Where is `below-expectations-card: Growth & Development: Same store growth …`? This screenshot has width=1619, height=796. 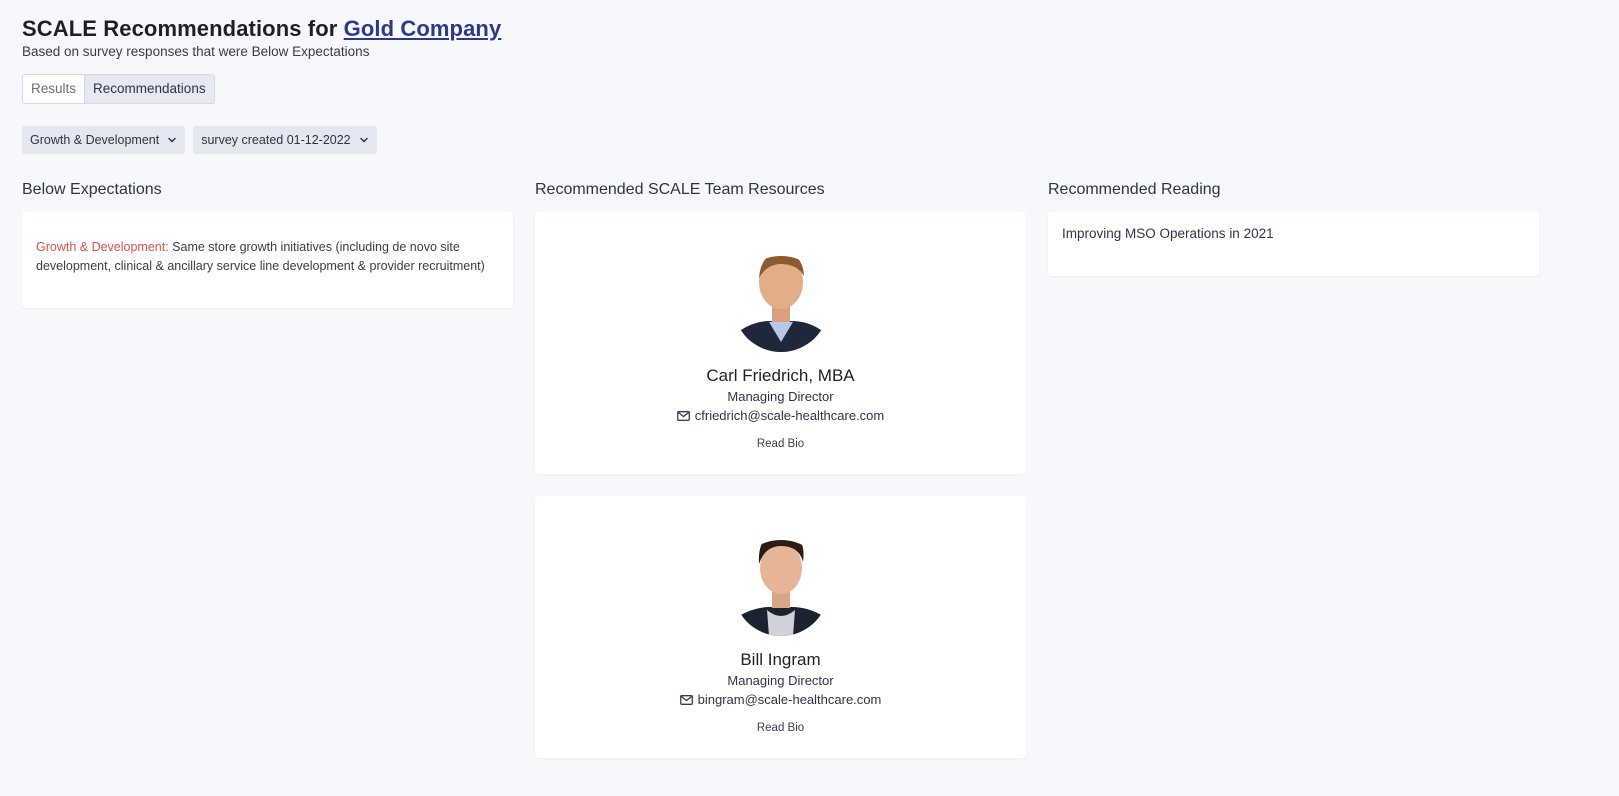 below-expectations-card: Growth & Development: Same store growth … is located at coordinates (267, 260).